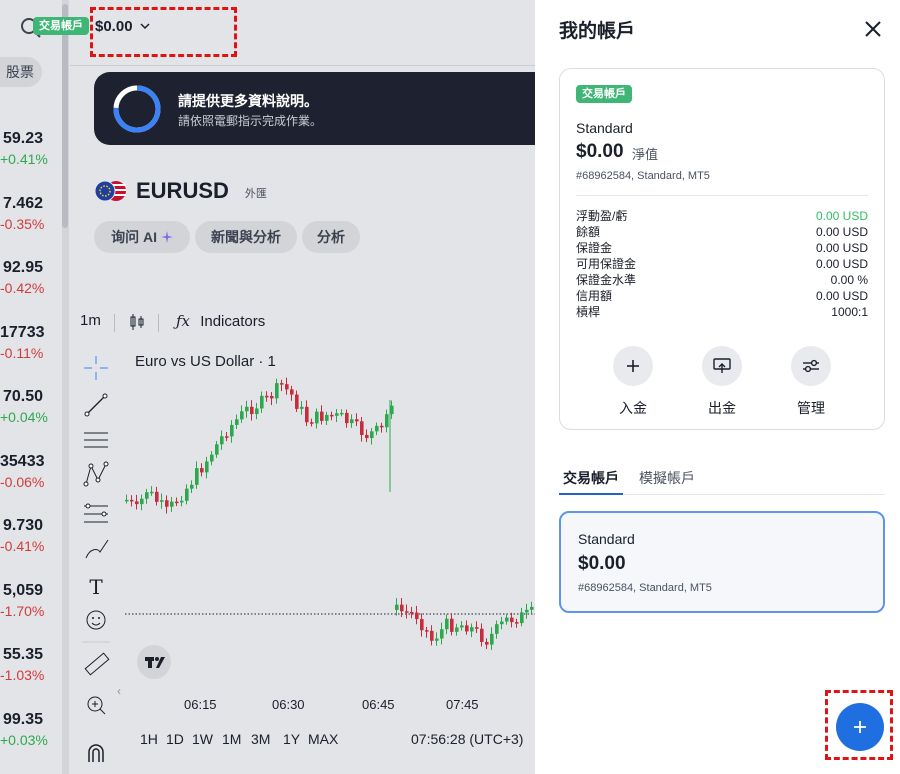 The height and width of the screenshot is (774, 900). What do you see at coordinates (22, 719) in the screenshot?
I see `ticker-price: 99.35` at bounding box center [22, 719].